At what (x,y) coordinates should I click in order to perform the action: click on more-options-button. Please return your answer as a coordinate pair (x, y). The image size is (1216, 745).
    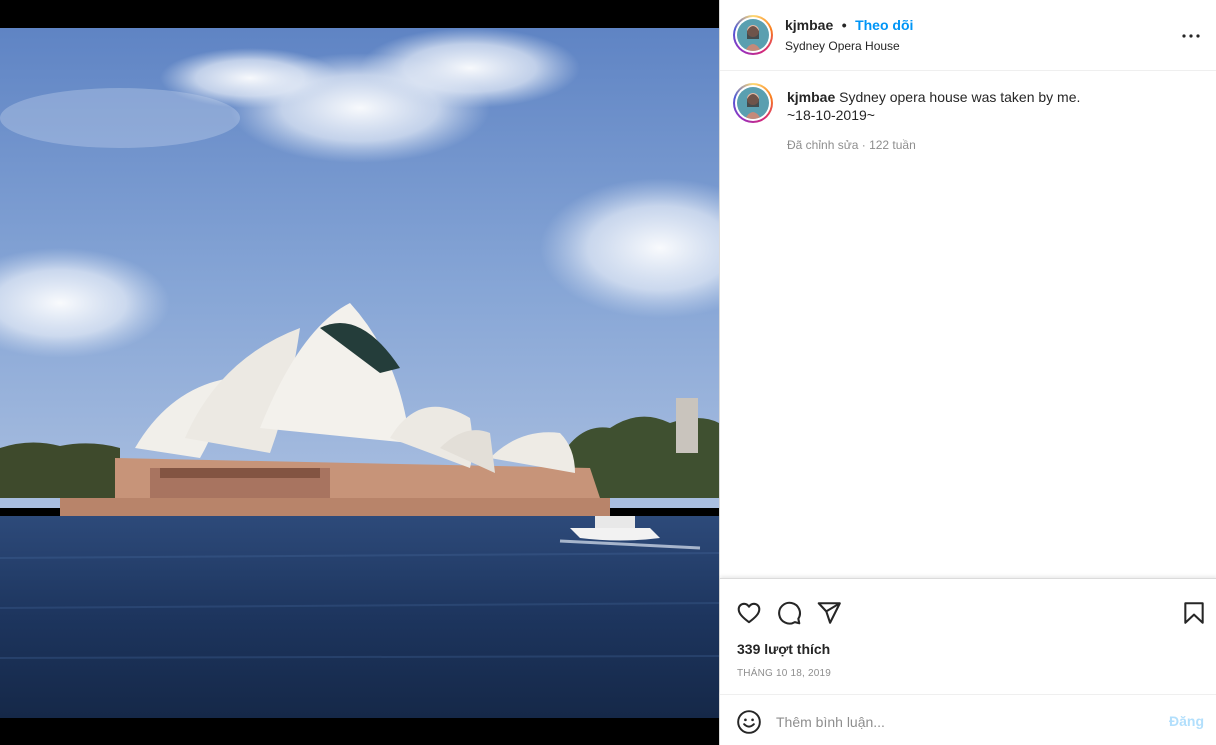
    Looking at the image, I should click on (1191, 36).